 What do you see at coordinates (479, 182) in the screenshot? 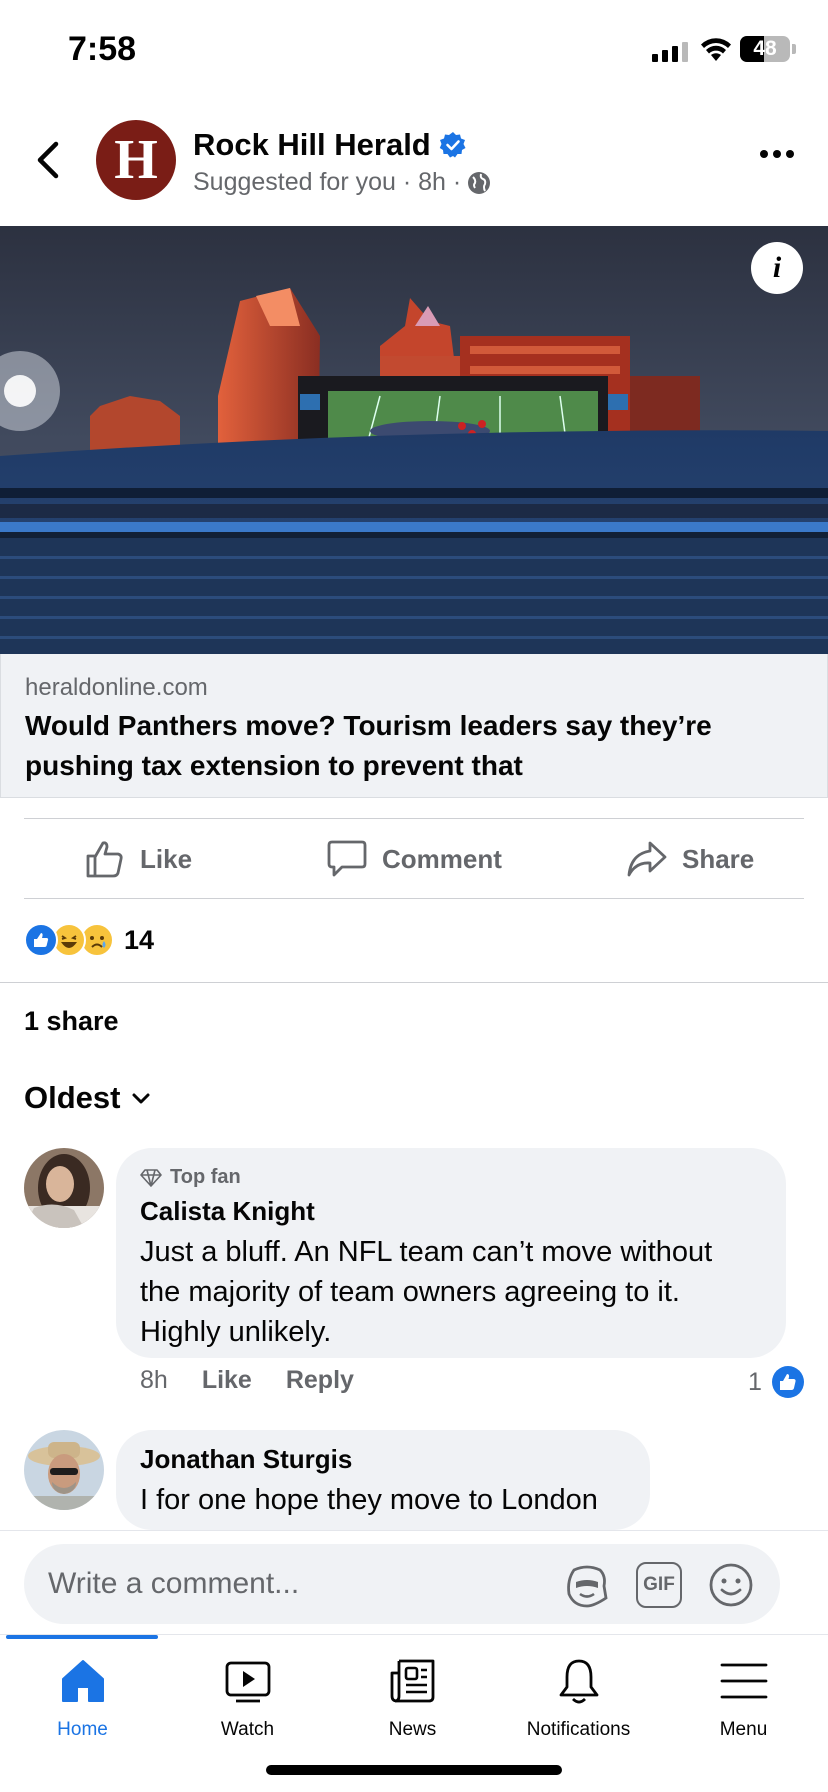
I see `globe-icon` at bounding box center [479, 182].